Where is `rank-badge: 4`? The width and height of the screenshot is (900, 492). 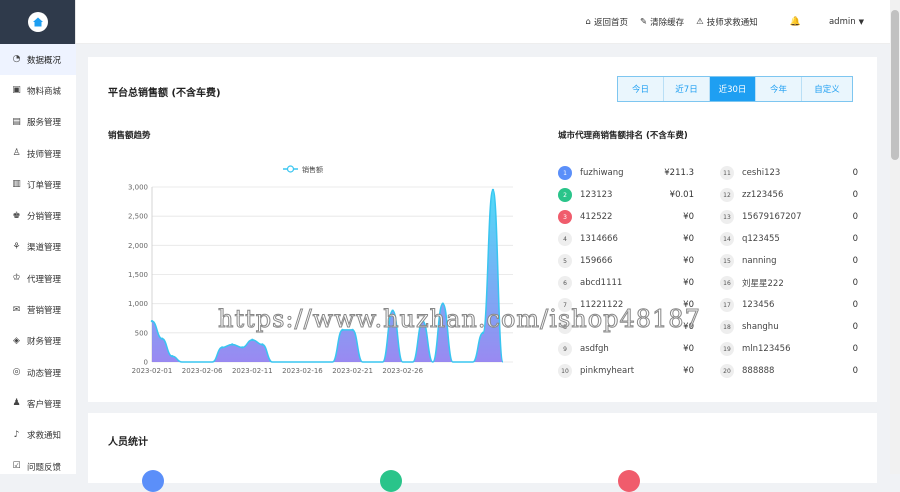
rank-badge: 4 is located at coordinates (565, 239).